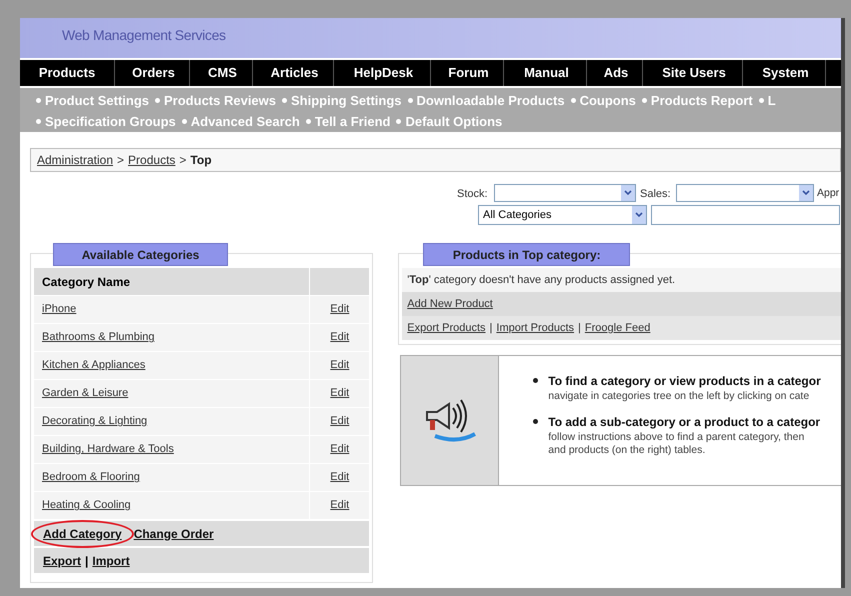 This screenshot has height=596, width=851. What do you see at coordinates (535, 328) in the screenshot?
I see `product-link: Import Products` at bounding box center [535, 328].